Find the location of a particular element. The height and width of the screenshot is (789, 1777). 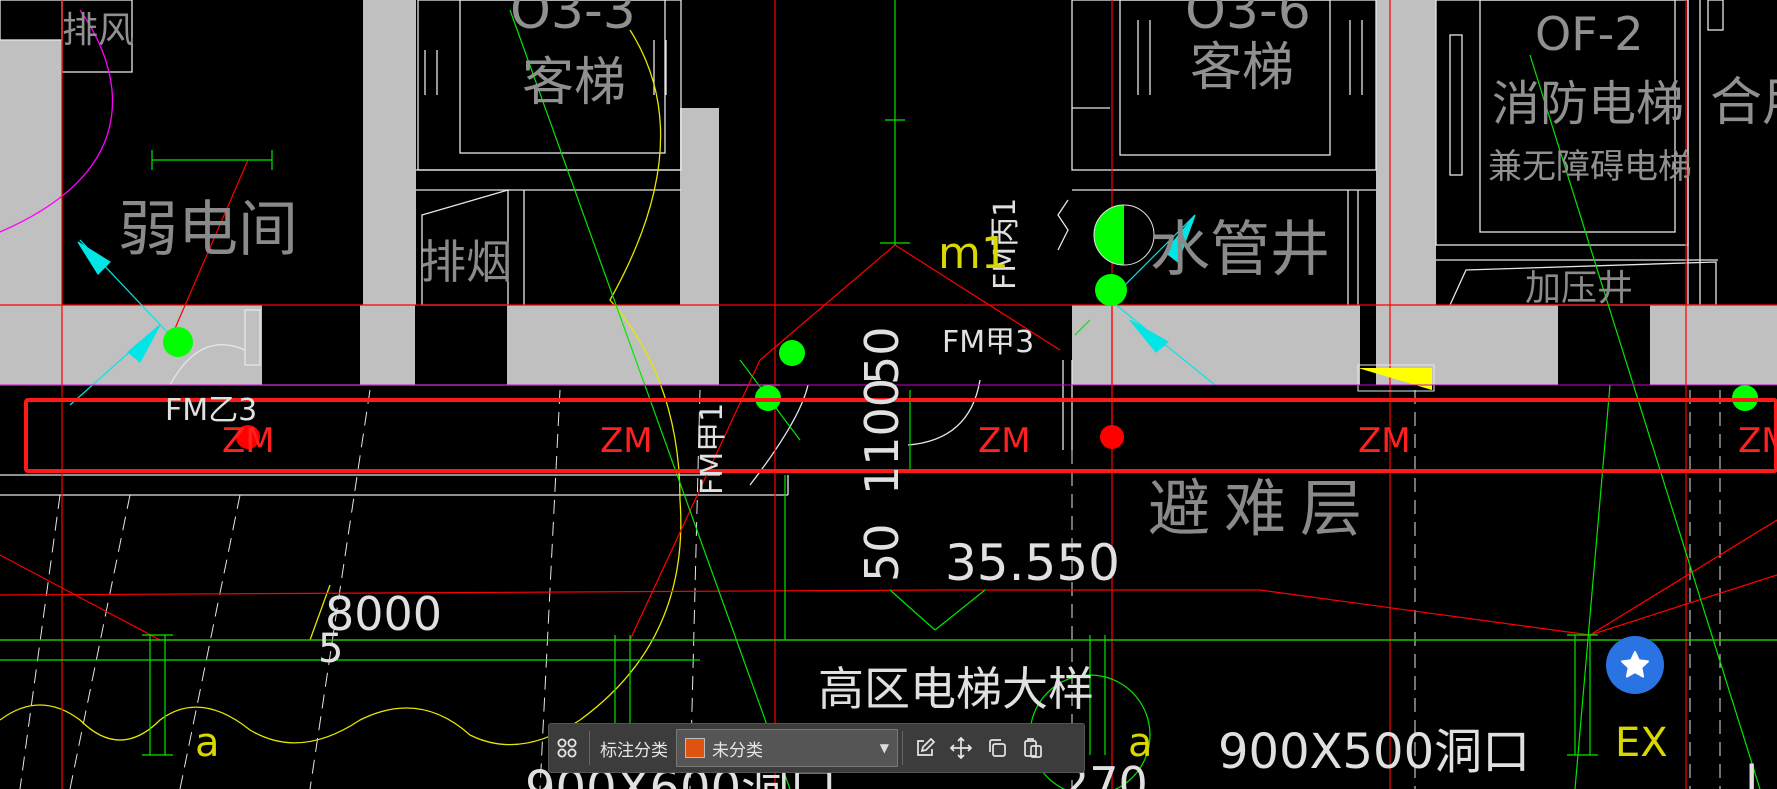

smoke-exhaust-label: 排烟 is located at coordinates (466, 262).